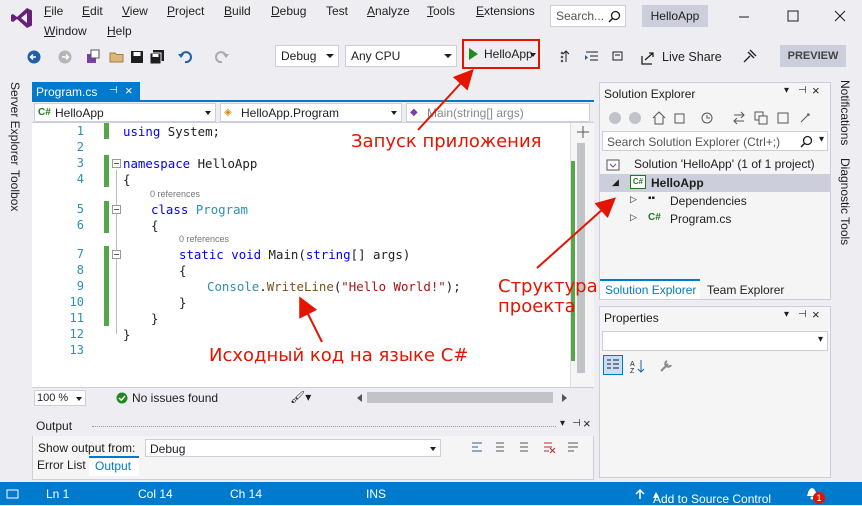 This screenshot has height=506, width=862. What do you see at coordinates (446, 141) in the screenshot?
I see `annotation-run: Запуск приложения` at bounding box center [446, 141].